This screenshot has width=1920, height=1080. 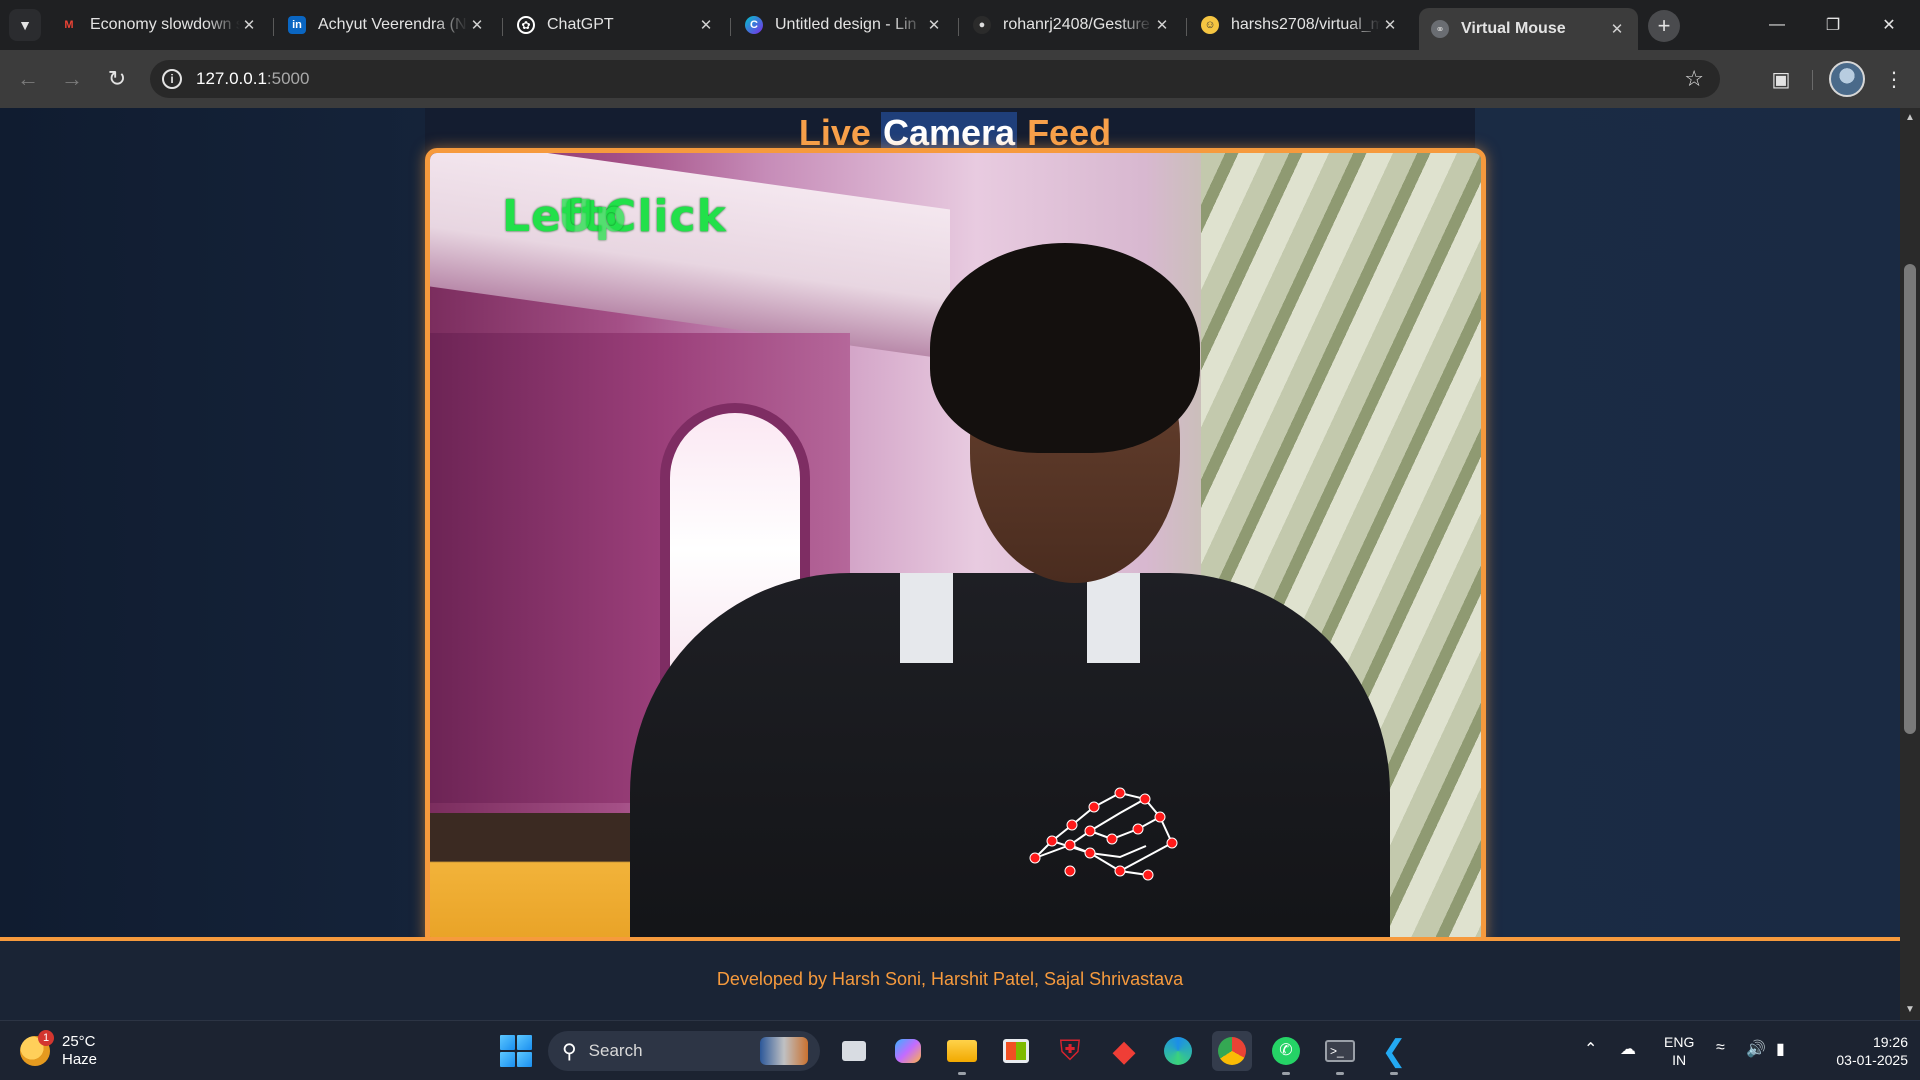 I want to click on restore-icon: ❐, so click(x=1833, y=25).